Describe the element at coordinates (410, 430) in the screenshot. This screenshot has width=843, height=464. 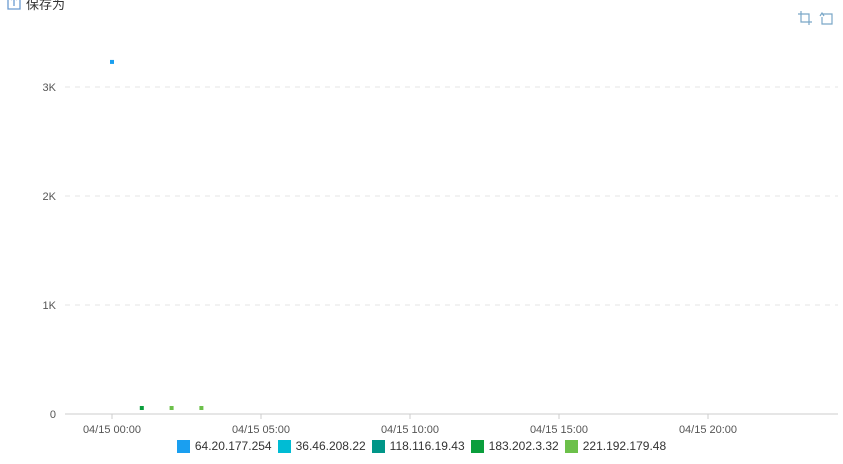
I see `x-tick-label: 04/15 10:00` at that location.